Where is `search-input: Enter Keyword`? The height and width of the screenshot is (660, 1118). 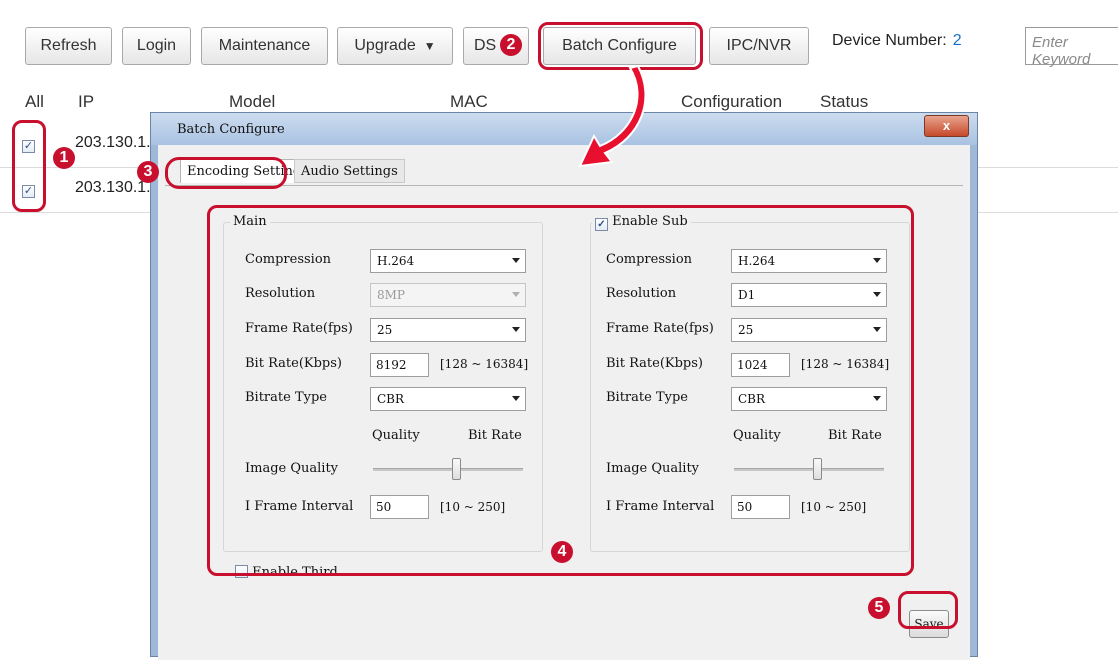
search-input: Enter Keyword is located at coordinates (1071, 47).